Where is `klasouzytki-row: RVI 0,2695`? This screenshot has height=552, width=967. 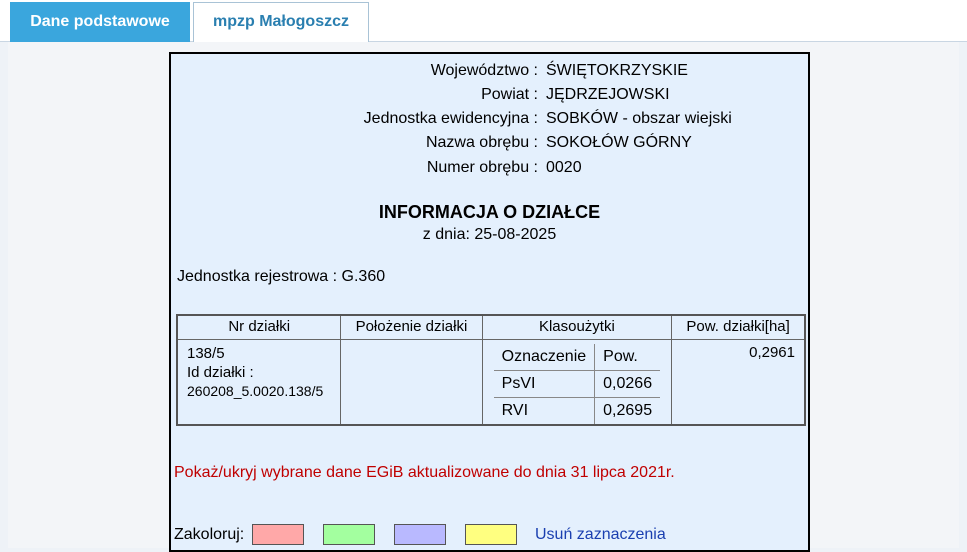
klasouzytki-row: RVI 0,2695 is located at coordinates (576, 410).